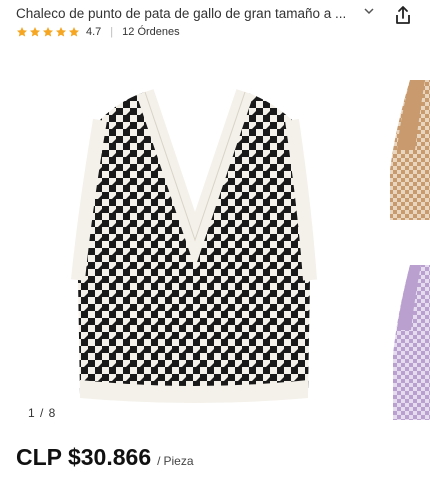 This screenshot has height=480, width=430. What do you see at coordinates (369, 11) in the screenshot?
I see `chevron-down-icon` at bounding box center [369, 11].